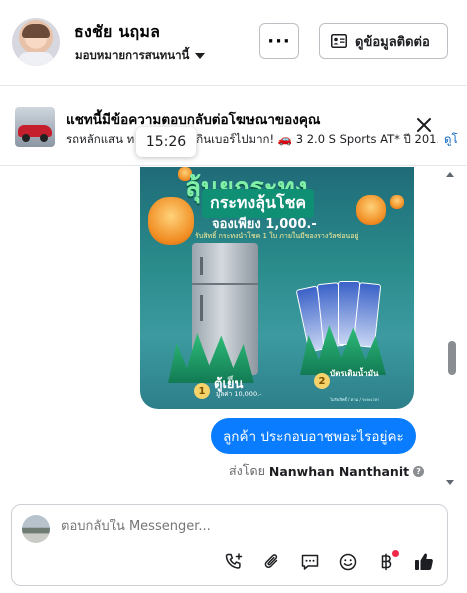 This screenshot has height=593, width=467. What do you see at coordinates (36, 59) in the screenshot?
I see `avatar-shirt` at bounding box center [36, 59].